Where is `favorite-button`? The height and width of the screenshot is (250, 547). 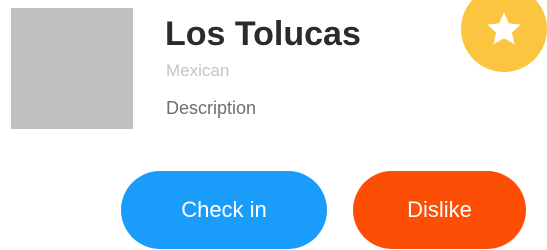 favorite-button is located at coordinates (504, 36).